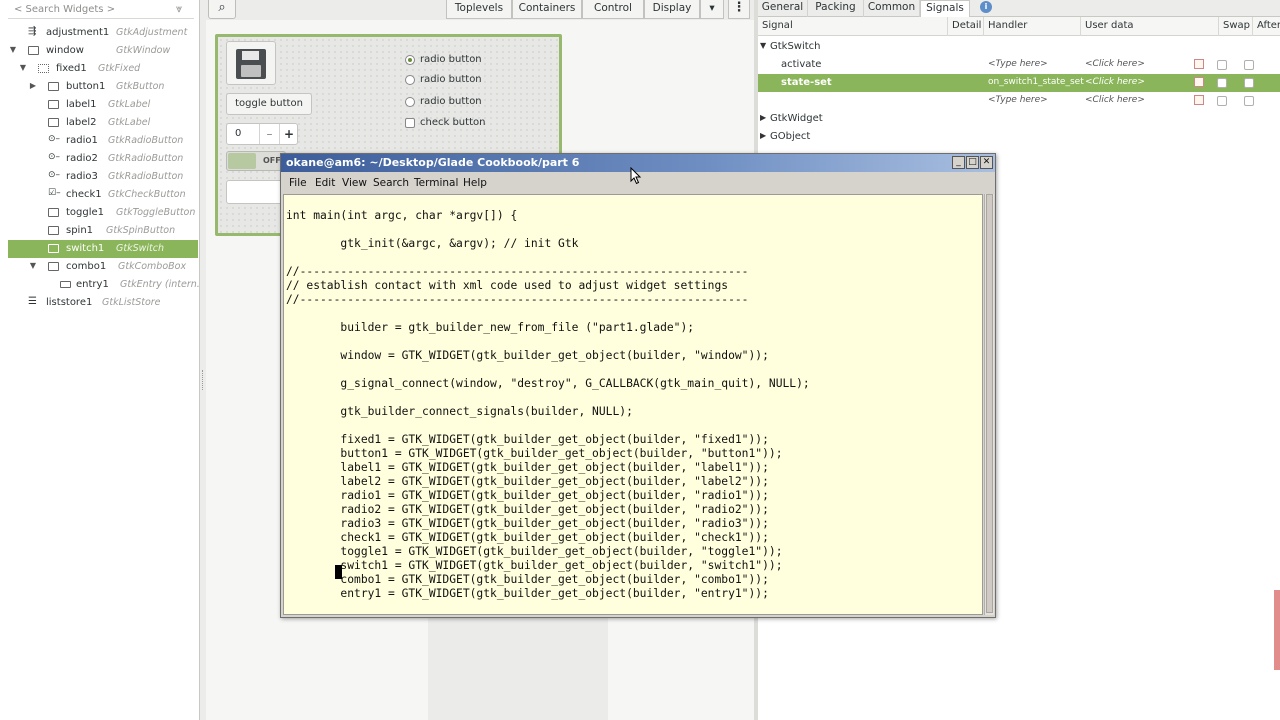  I want to click on tree-row-type: GtkComboBox, so click(152, 266).